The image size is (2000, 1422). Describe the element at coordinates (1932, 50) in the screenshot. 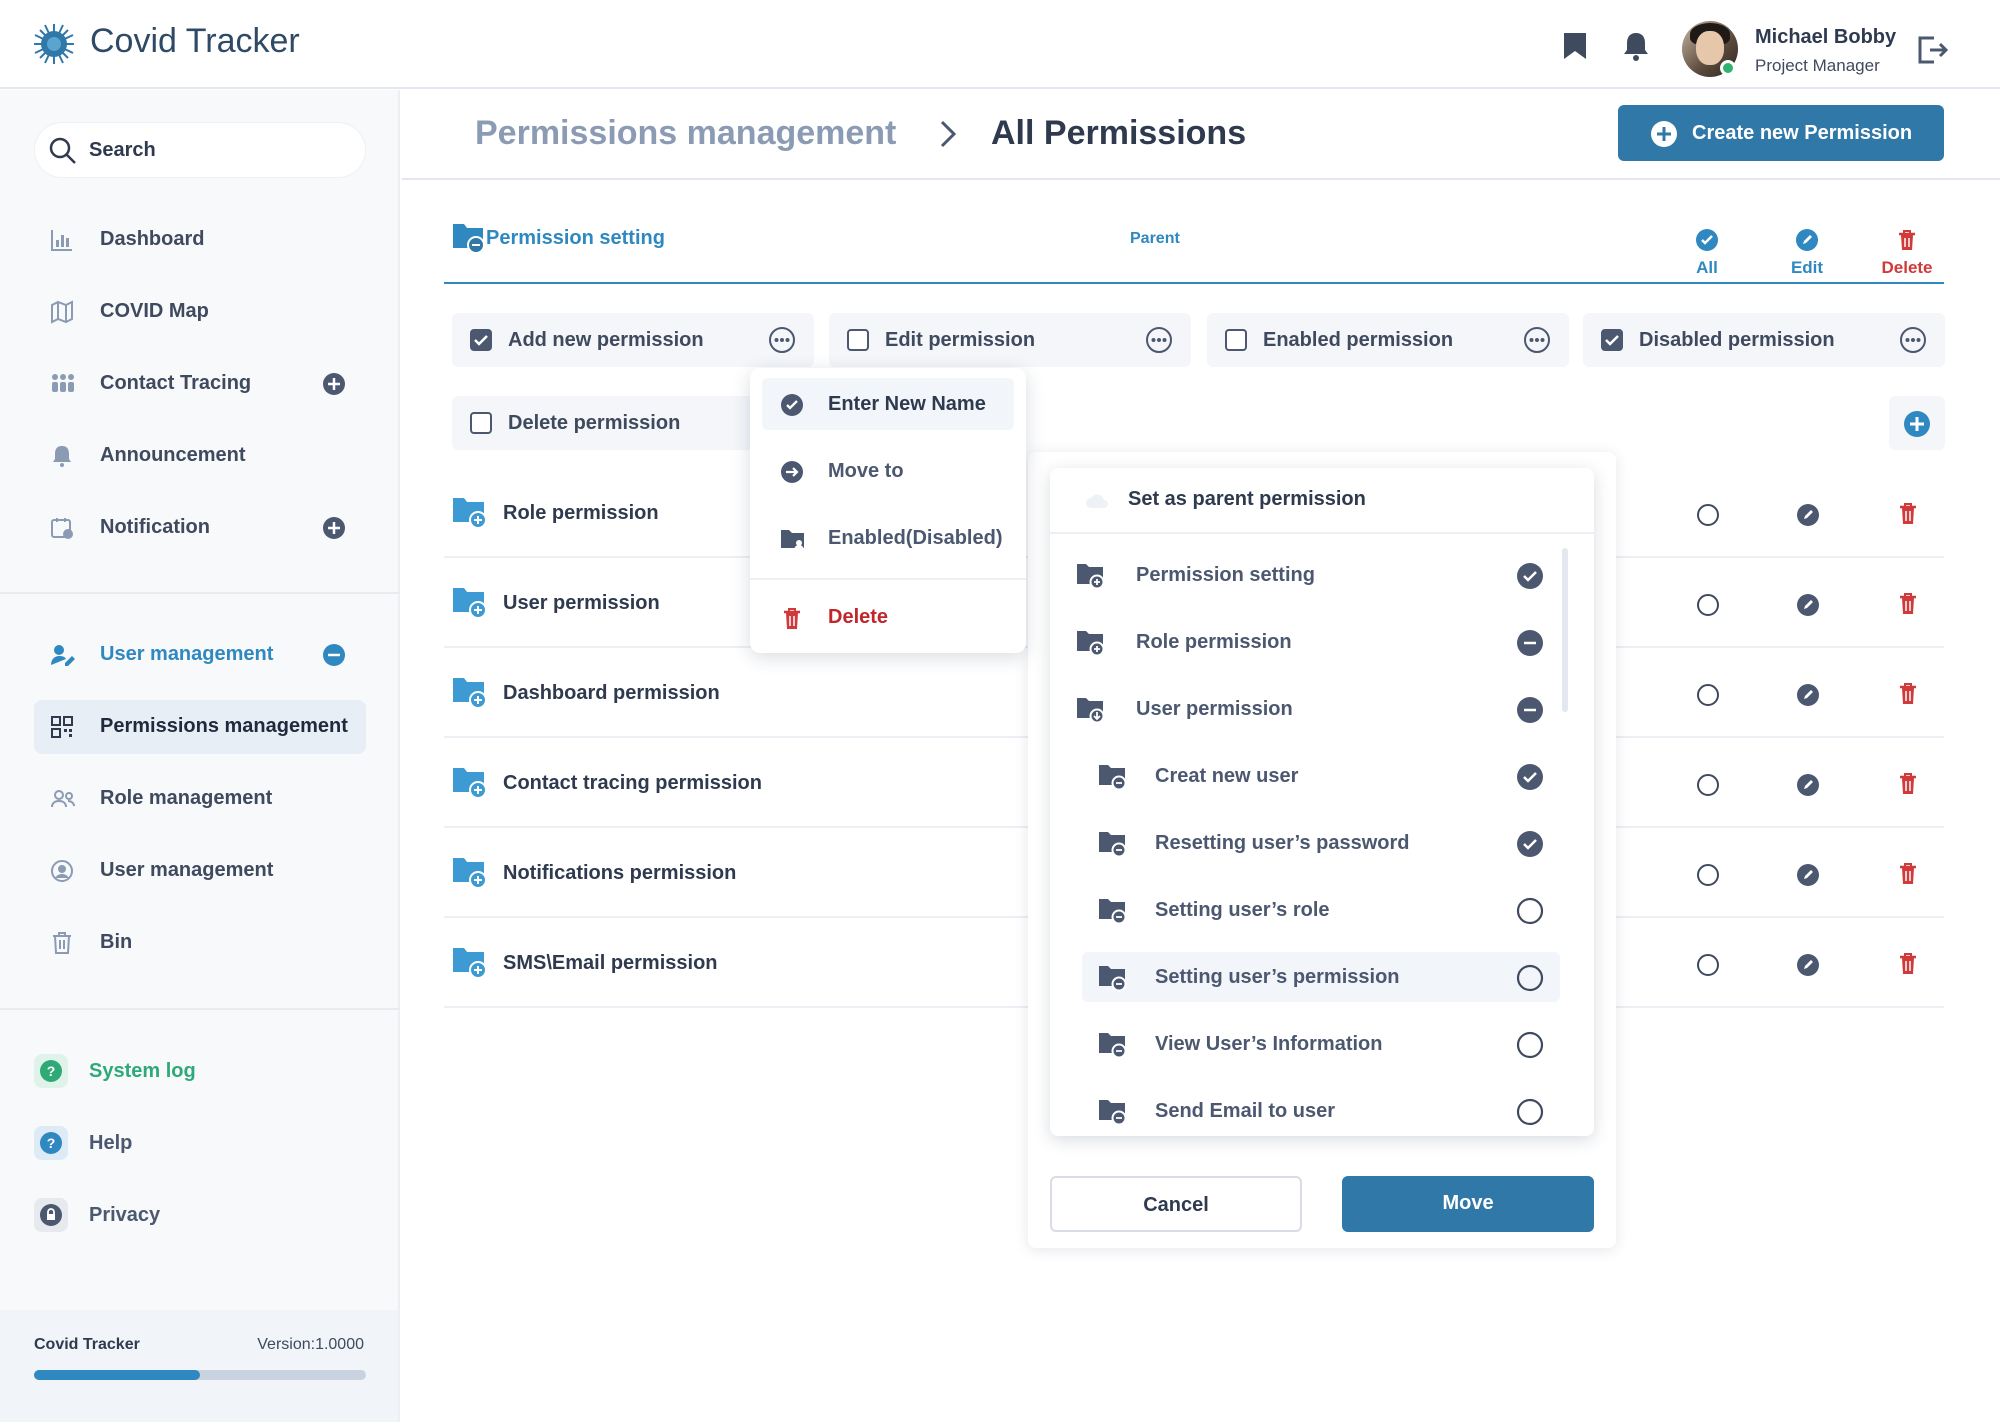

I see `logout-icon` at that location.